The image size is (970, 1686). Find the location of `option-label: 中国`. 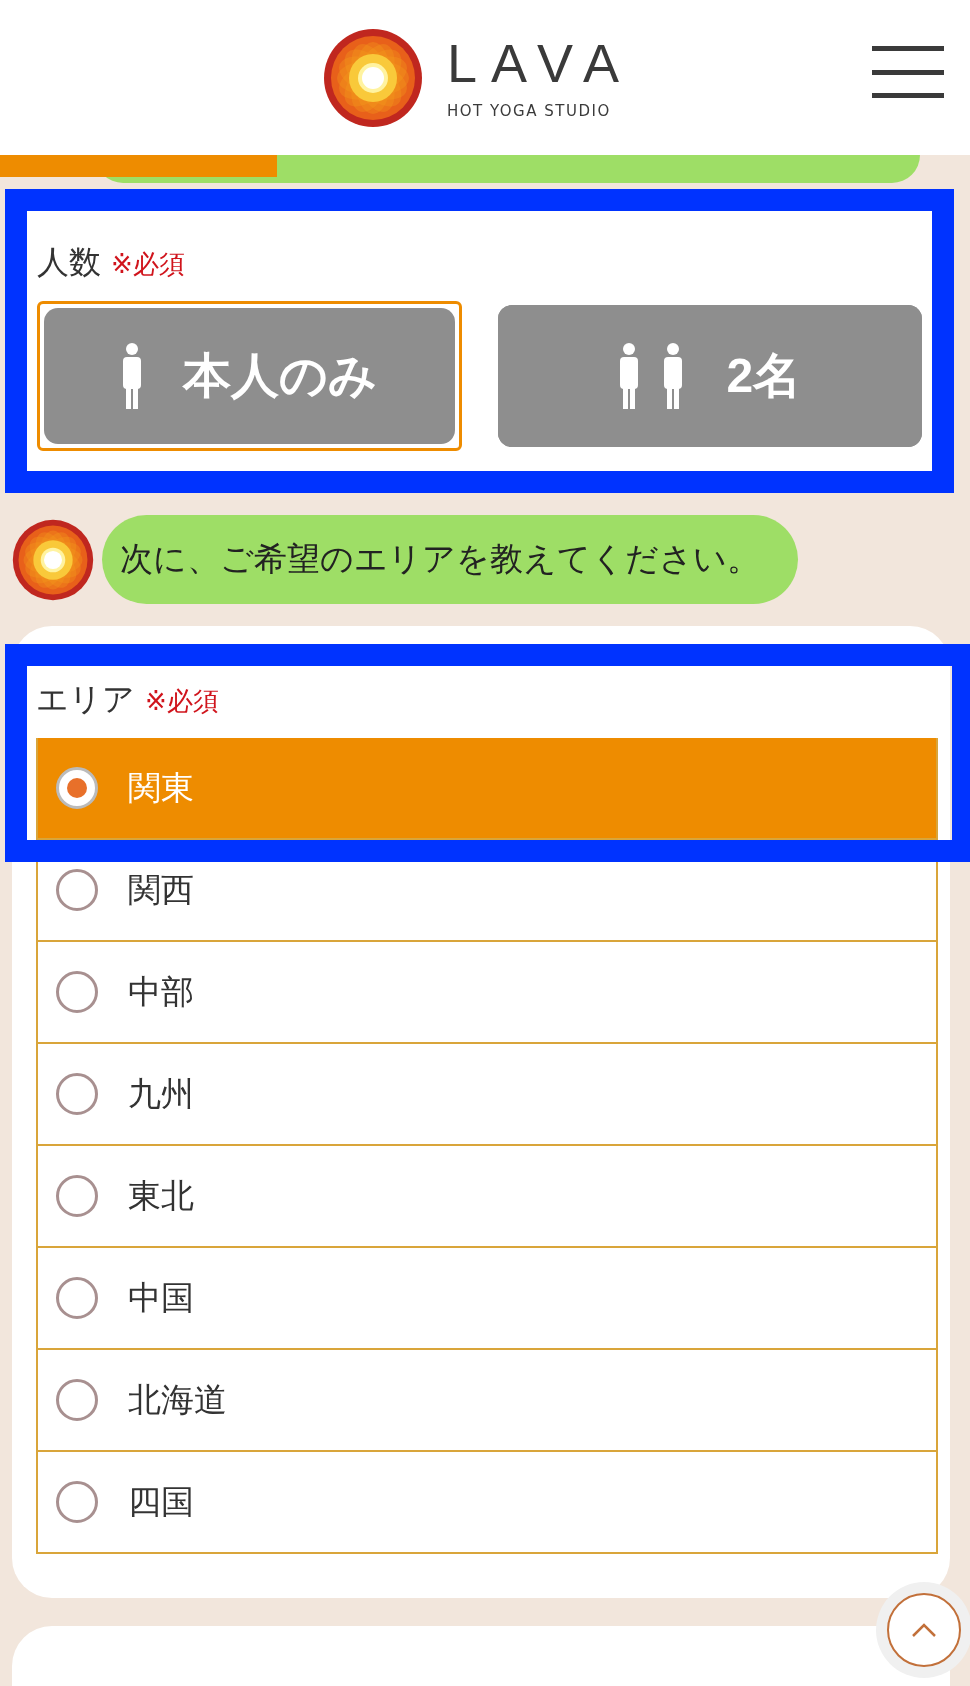

option-label: 中国 is located at coordinates (161, 1297).